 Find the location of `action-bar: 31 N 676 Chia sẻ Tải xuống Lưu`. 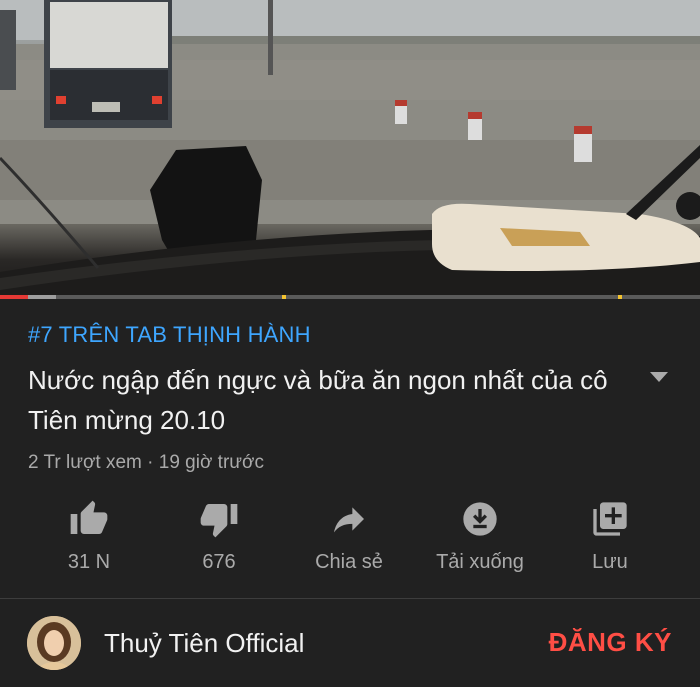

action-bar: 31 N 676 Chia sẻ Tải xuống Lưu is located at coordinates (350, 540).